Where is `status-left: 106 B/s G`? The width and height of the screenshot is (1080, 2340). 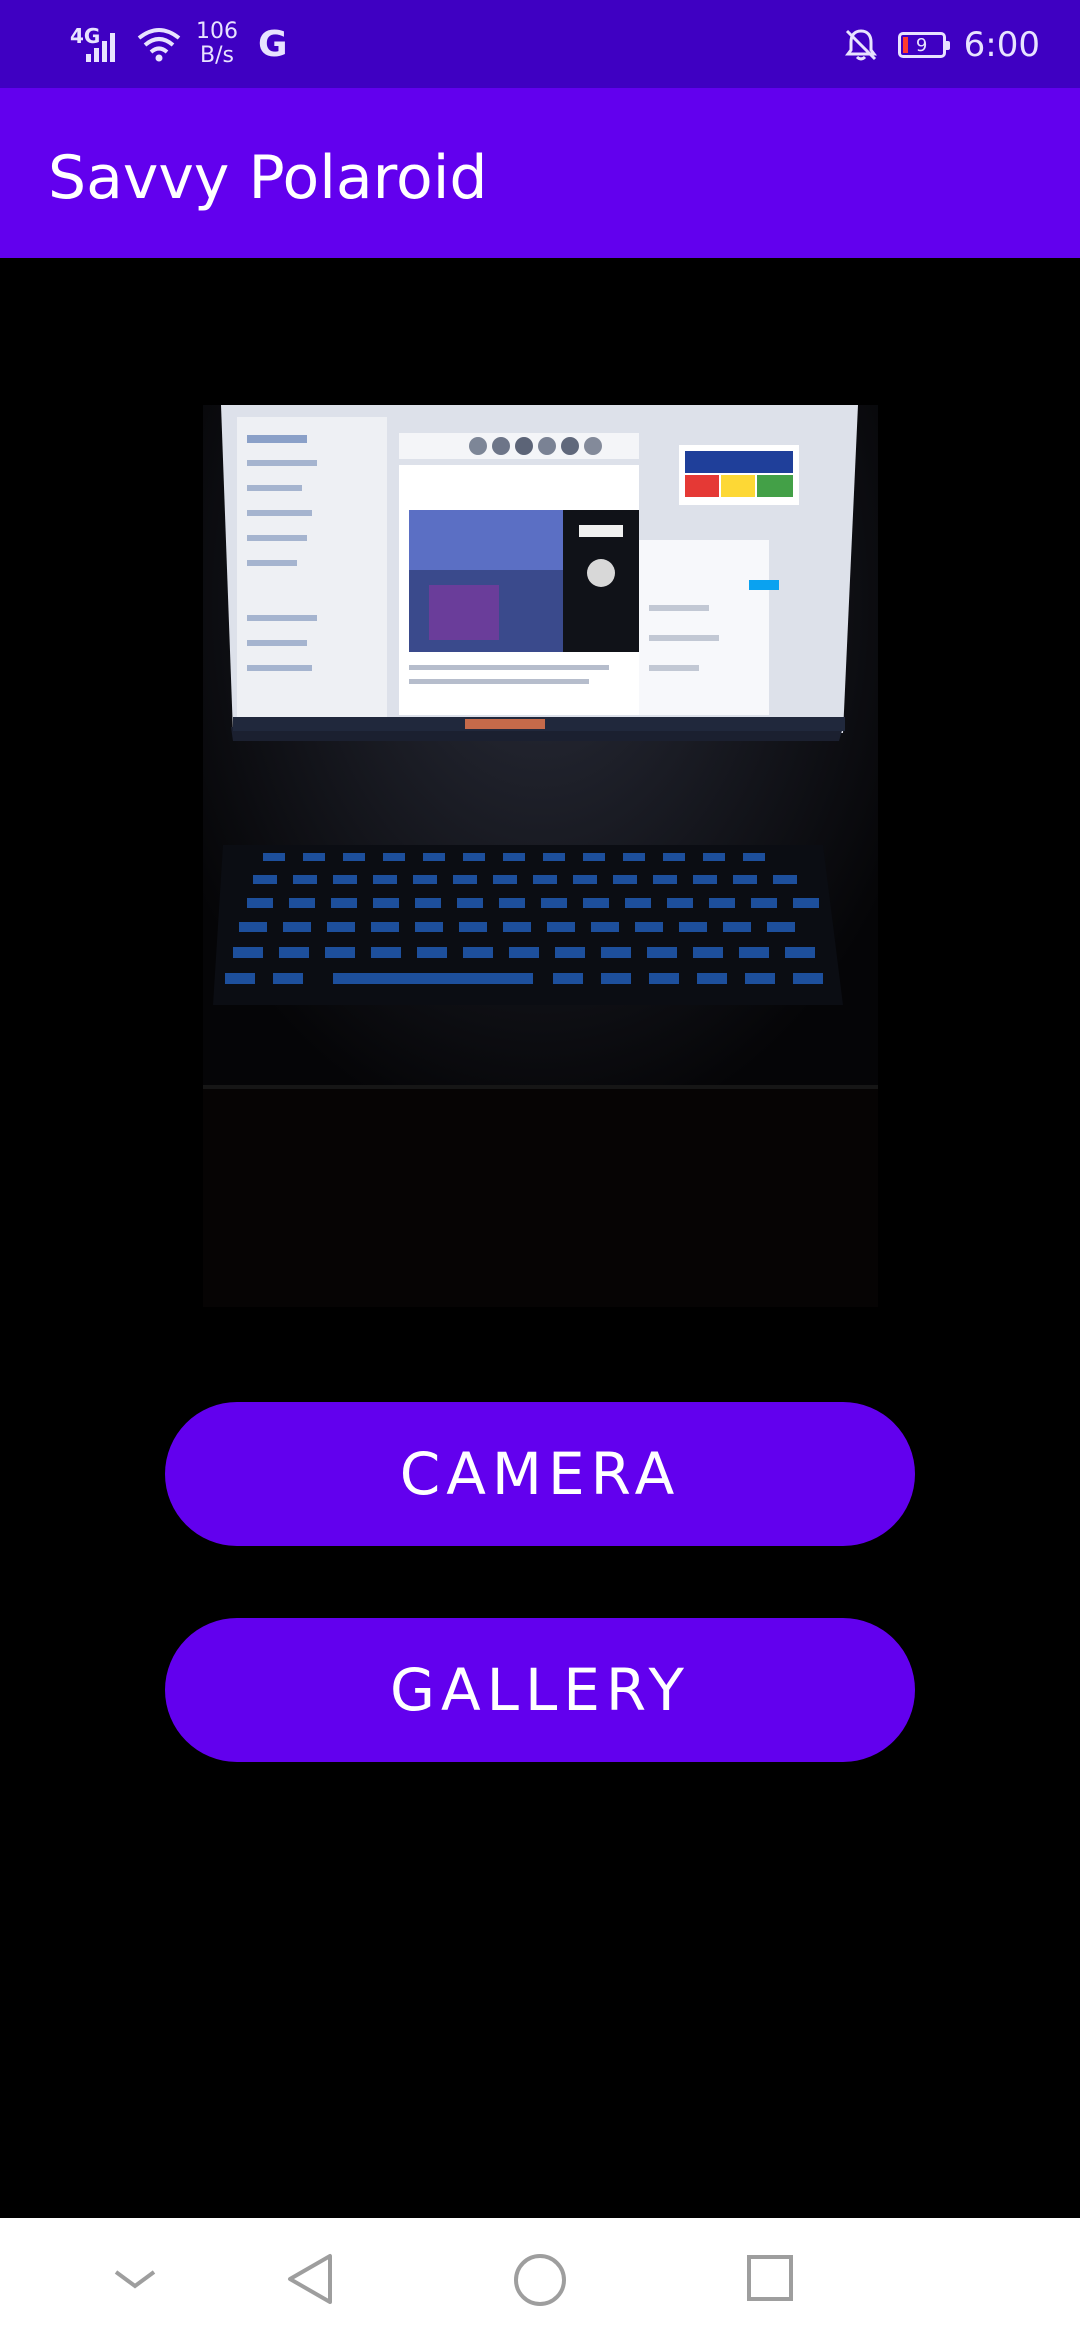 status-left: 106 B/s G is located at coordinates (179, 44).